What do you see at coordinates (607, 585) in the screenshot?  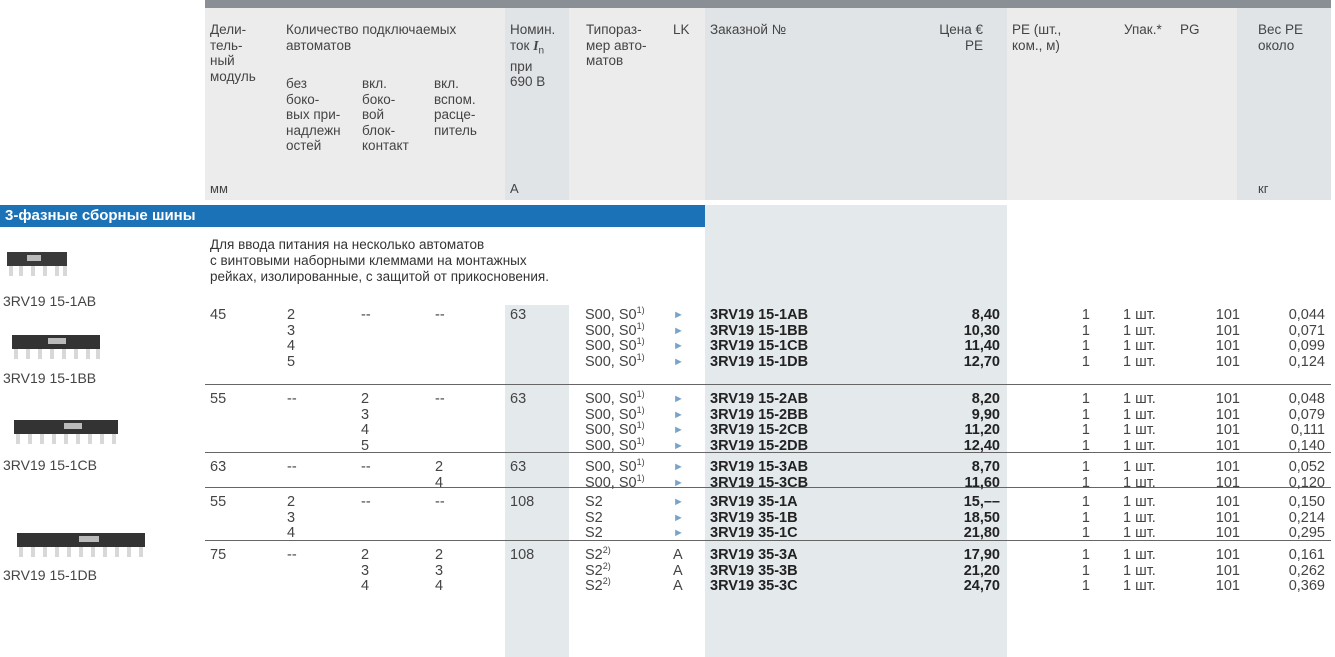 I see `footnote-wrap: 2)` at bounding box center [607, 585].